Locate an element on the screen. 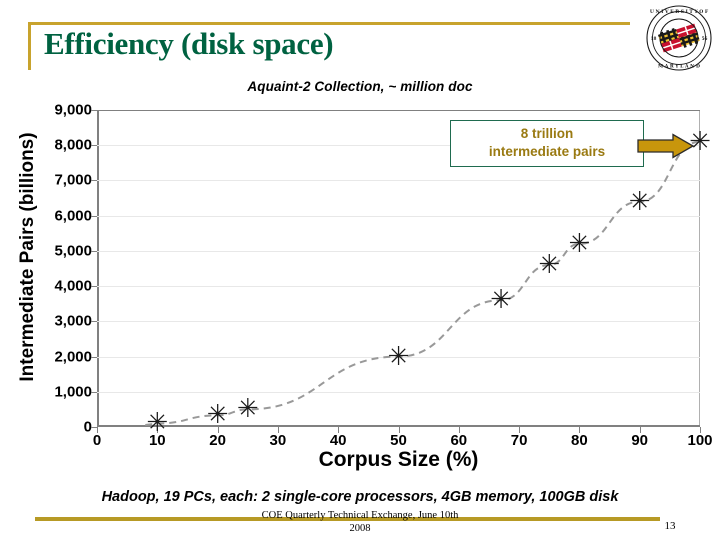  svg-text: 18 is located at coordinates (654, 38).